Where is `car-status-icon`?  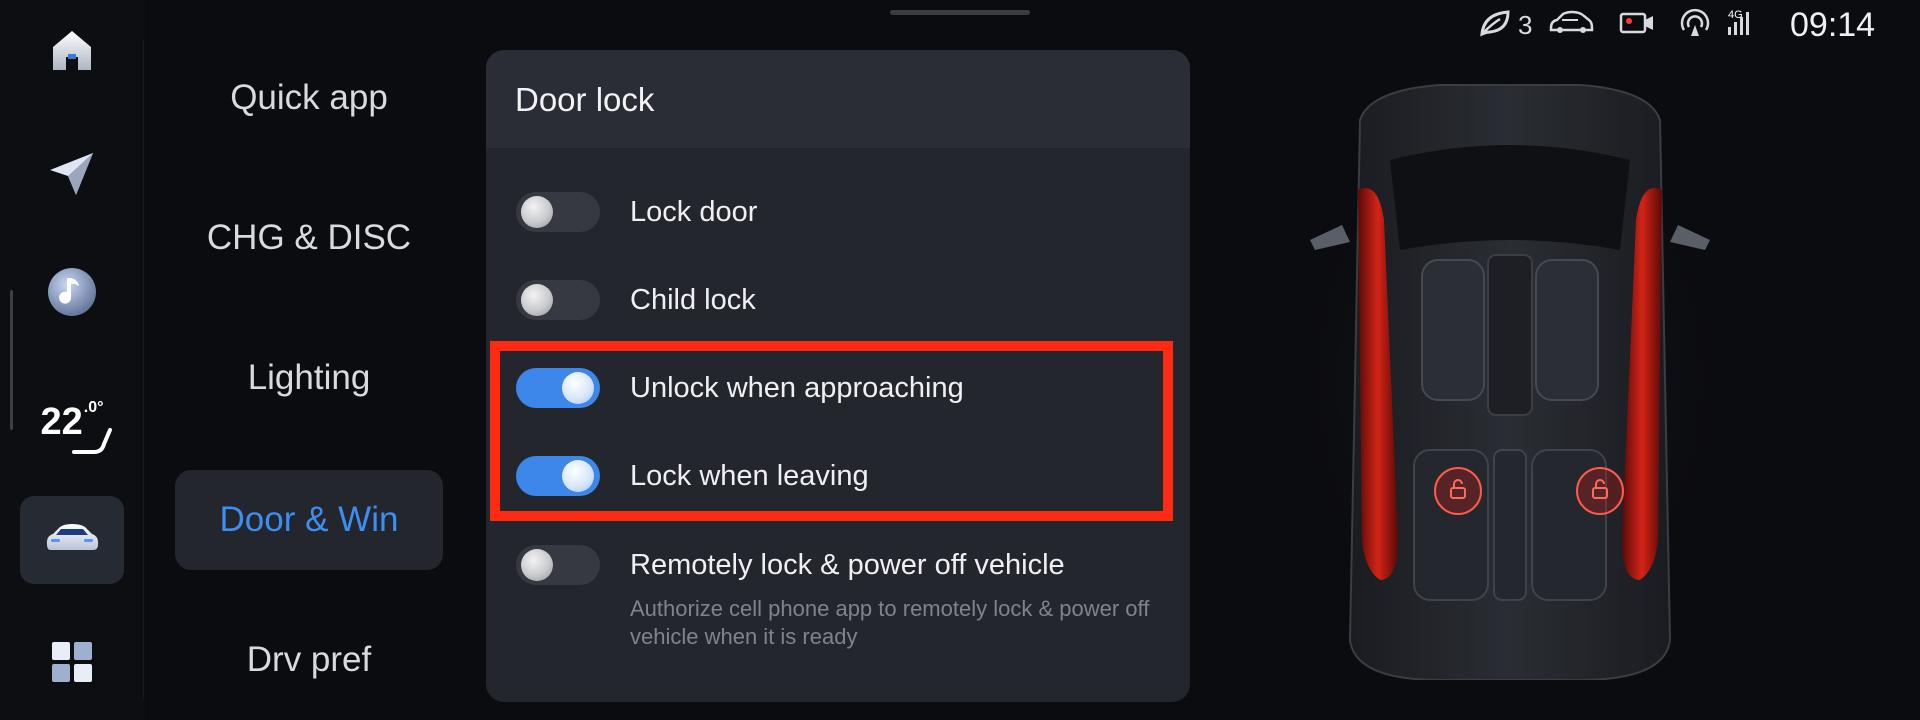
car-status-icon is located at coordinates (1571, 25).